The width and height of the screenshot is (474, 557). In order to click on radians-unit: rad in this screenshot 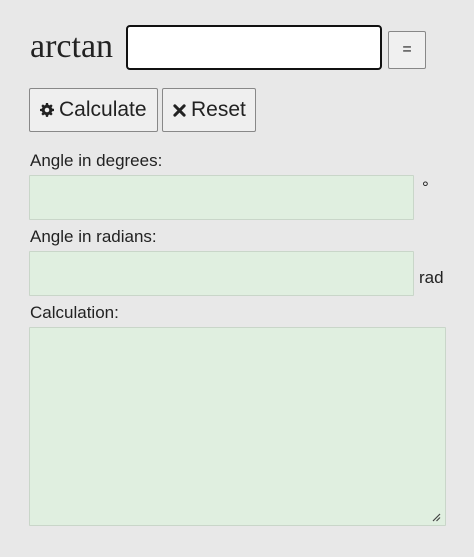, I will do `click(431, 277)`.